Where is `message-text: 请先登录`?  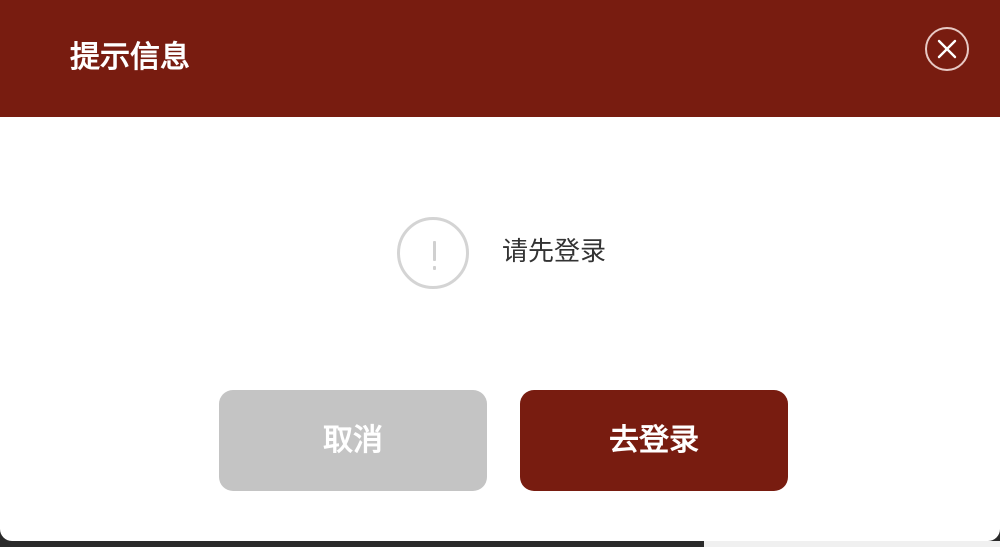
message-text: 请先登录 is located at coordinates (554, 252).